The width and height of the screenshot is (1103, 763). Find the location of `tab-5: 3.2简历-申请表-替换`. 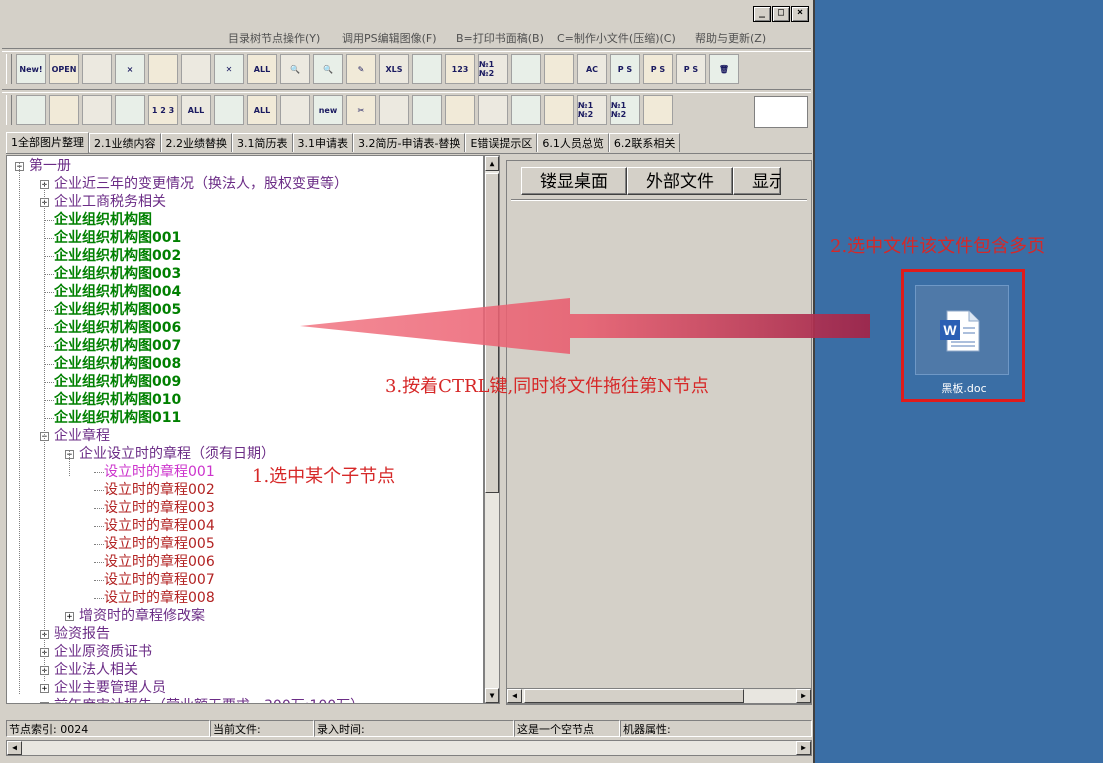

tab-5: 3.2简历-申请表-替换 is located at coordinates (409, 142).